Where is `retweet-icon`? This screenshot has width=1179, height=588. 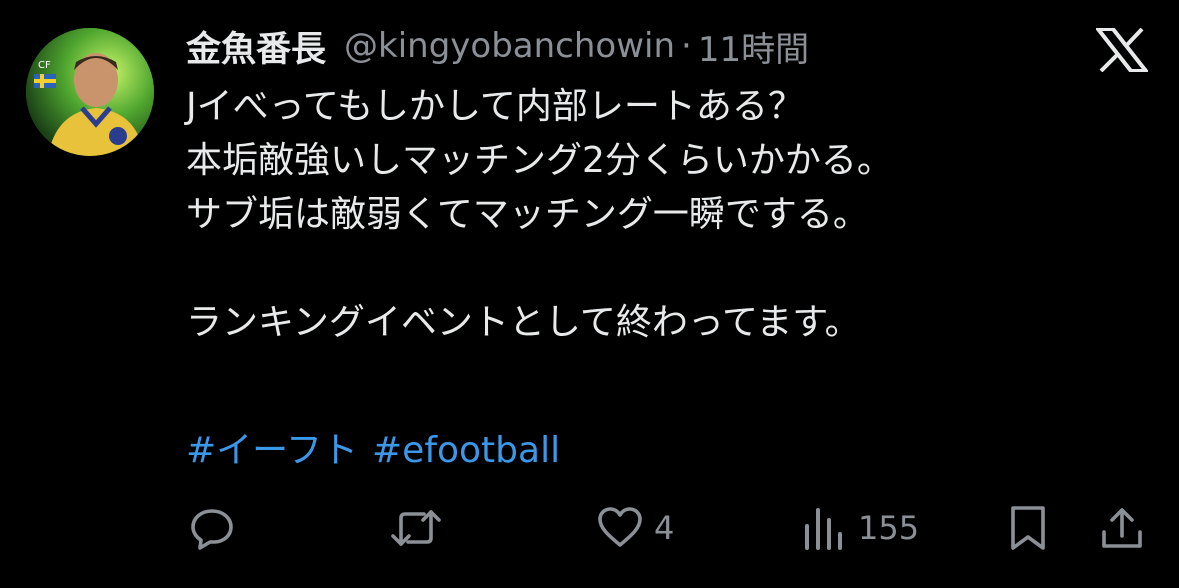 retweet-icon is located at coordinates (416, 528).